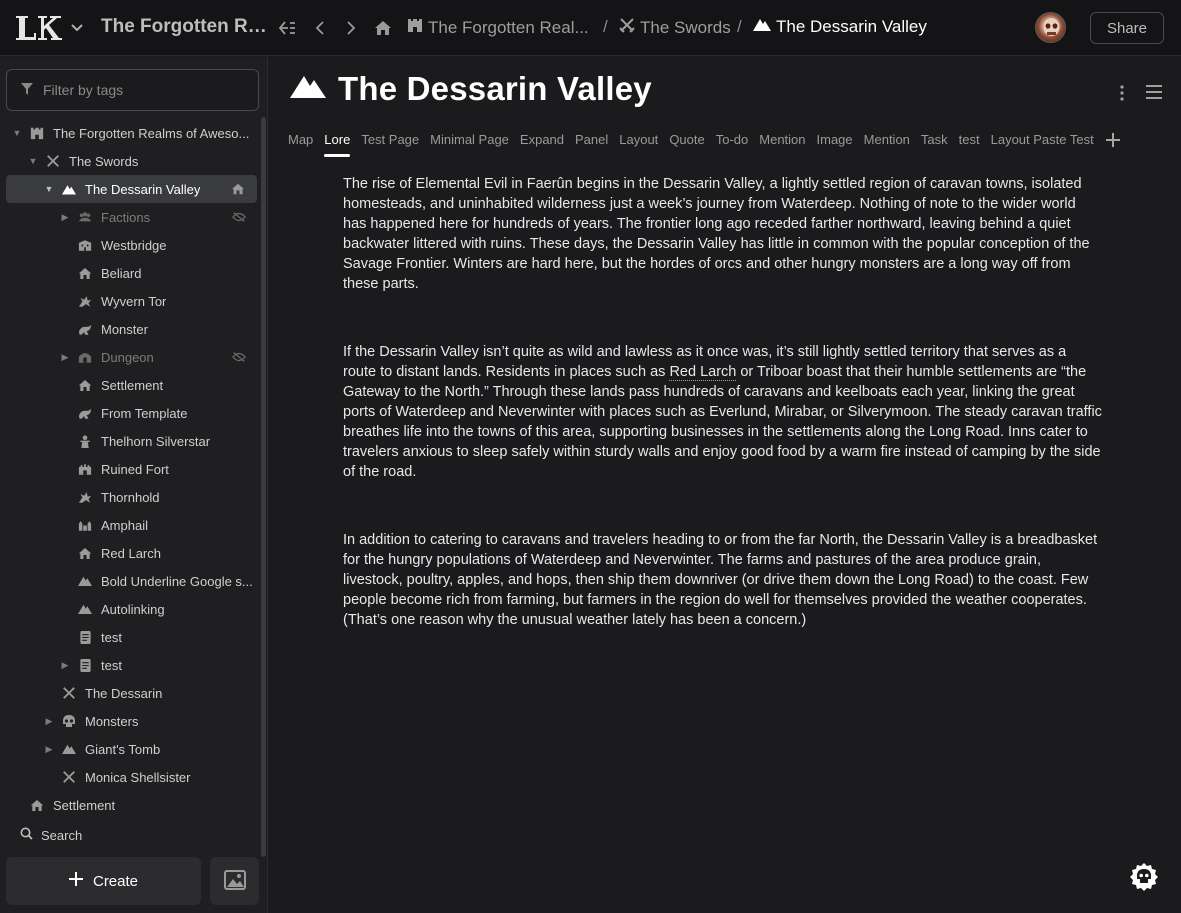 The height and width of the screenshot is (913, 1181). I want to click on tab-layout: Layout, so click(638, 144).